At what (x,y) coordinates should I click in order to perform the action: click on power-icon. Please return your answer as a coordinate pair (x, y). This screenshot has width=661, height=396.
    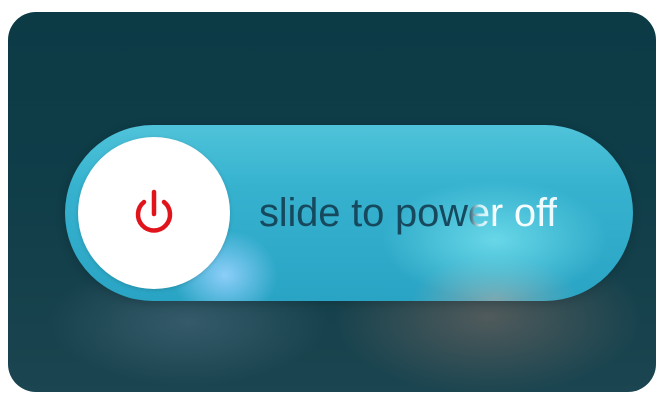
    Looking at the image, I should click on (154, 213).